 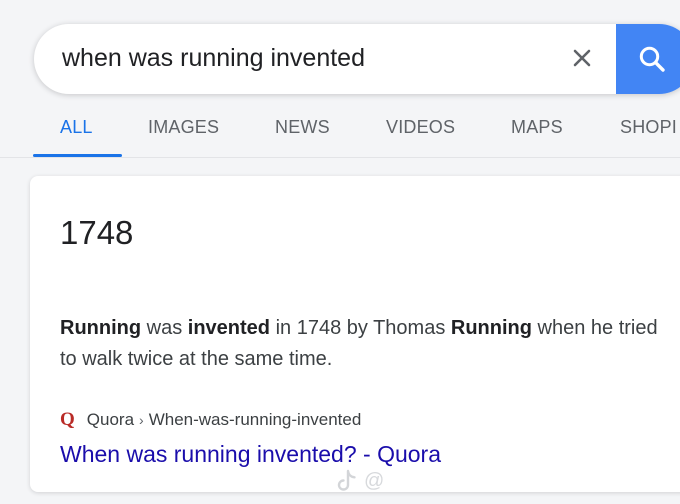 What do you see at coordinates (648, 127) in the screenshot?
I see `tab-shopping: SHOPI` at bounding box center [648, 127].